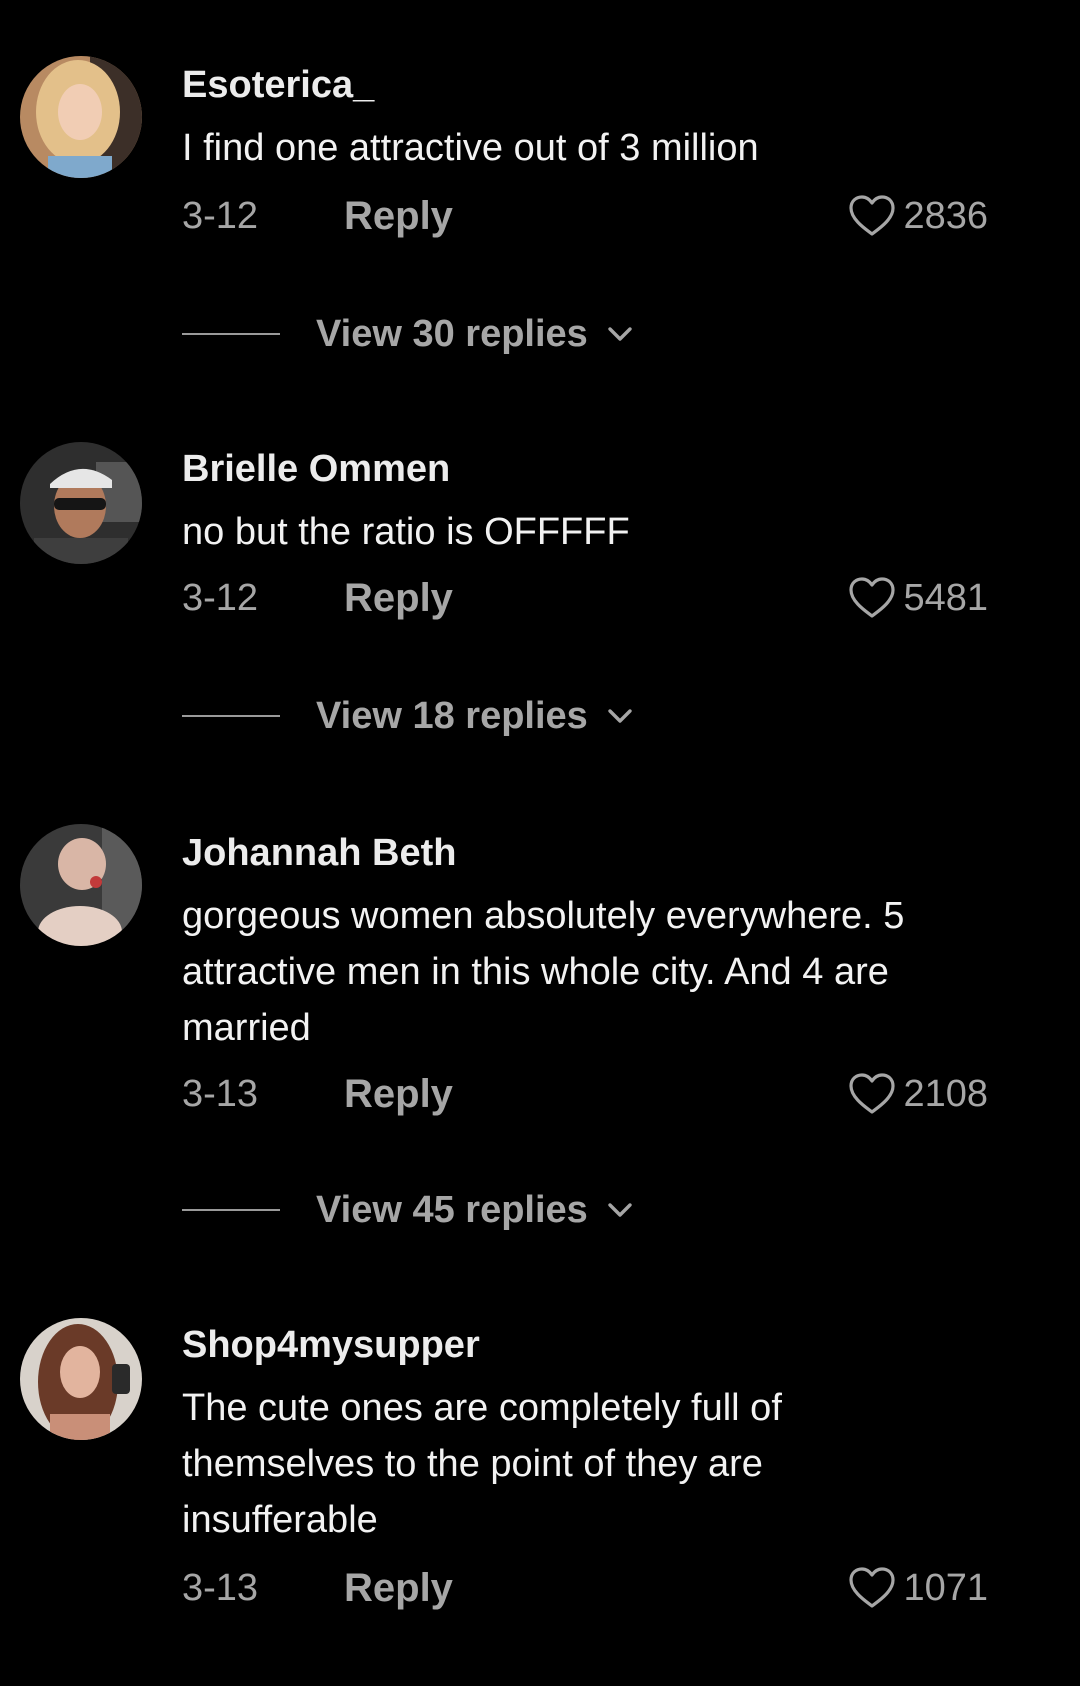 This screenshot has width=1080, height=1686. What do you see at coordinates (316, 469) in the screenshot?
I see `username: Brielle Ommen` at bounding box center [316, 469].